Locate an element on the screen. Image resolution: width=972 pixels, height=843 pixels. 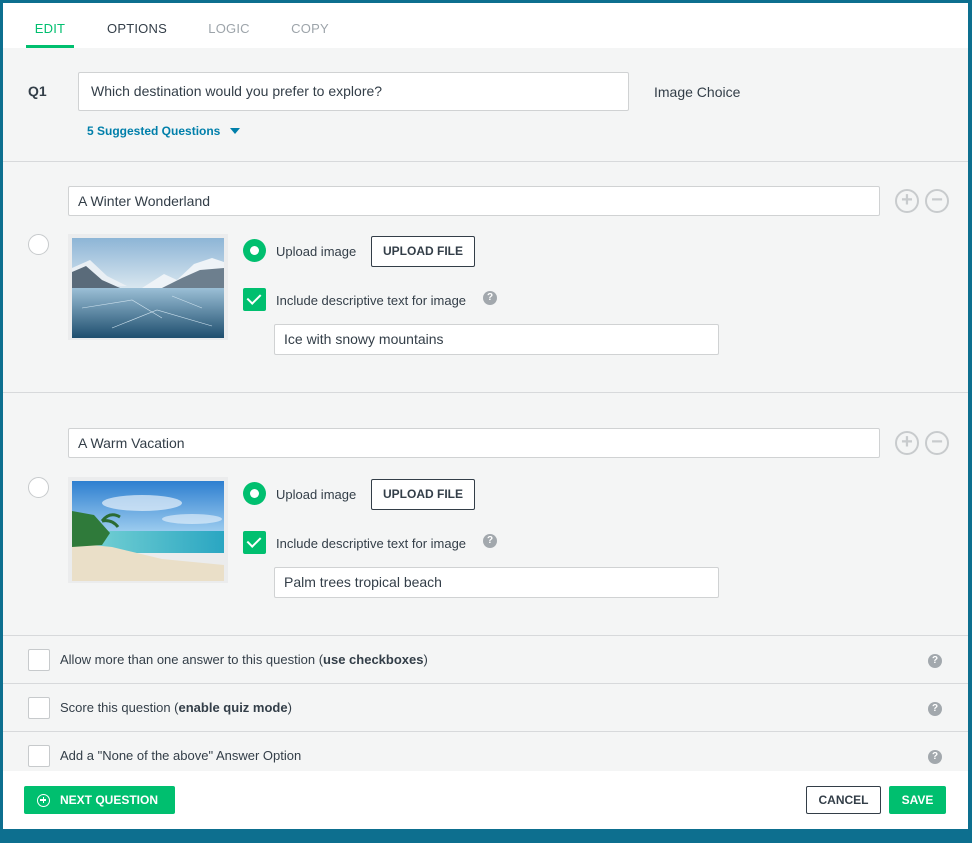
quiz-mode-checkbox is located at coordinates (39, 708).